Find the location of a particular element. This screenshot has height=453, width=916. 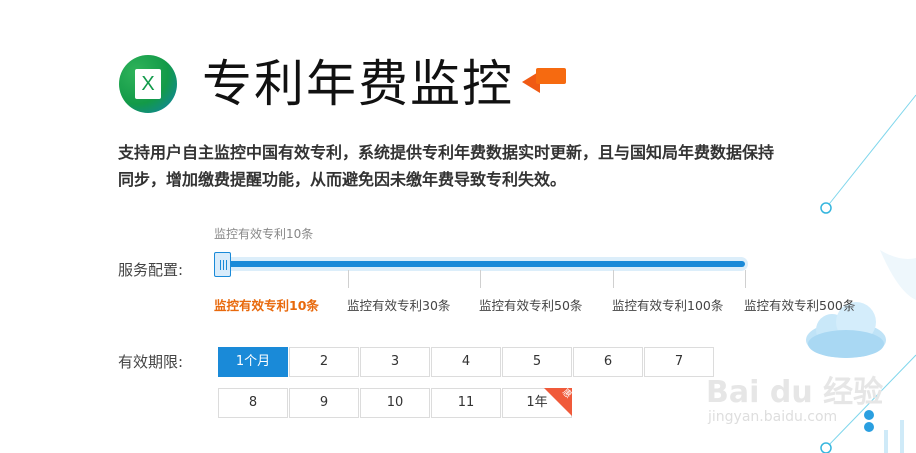

service-slider-handle is located at coordinates (222, 264).